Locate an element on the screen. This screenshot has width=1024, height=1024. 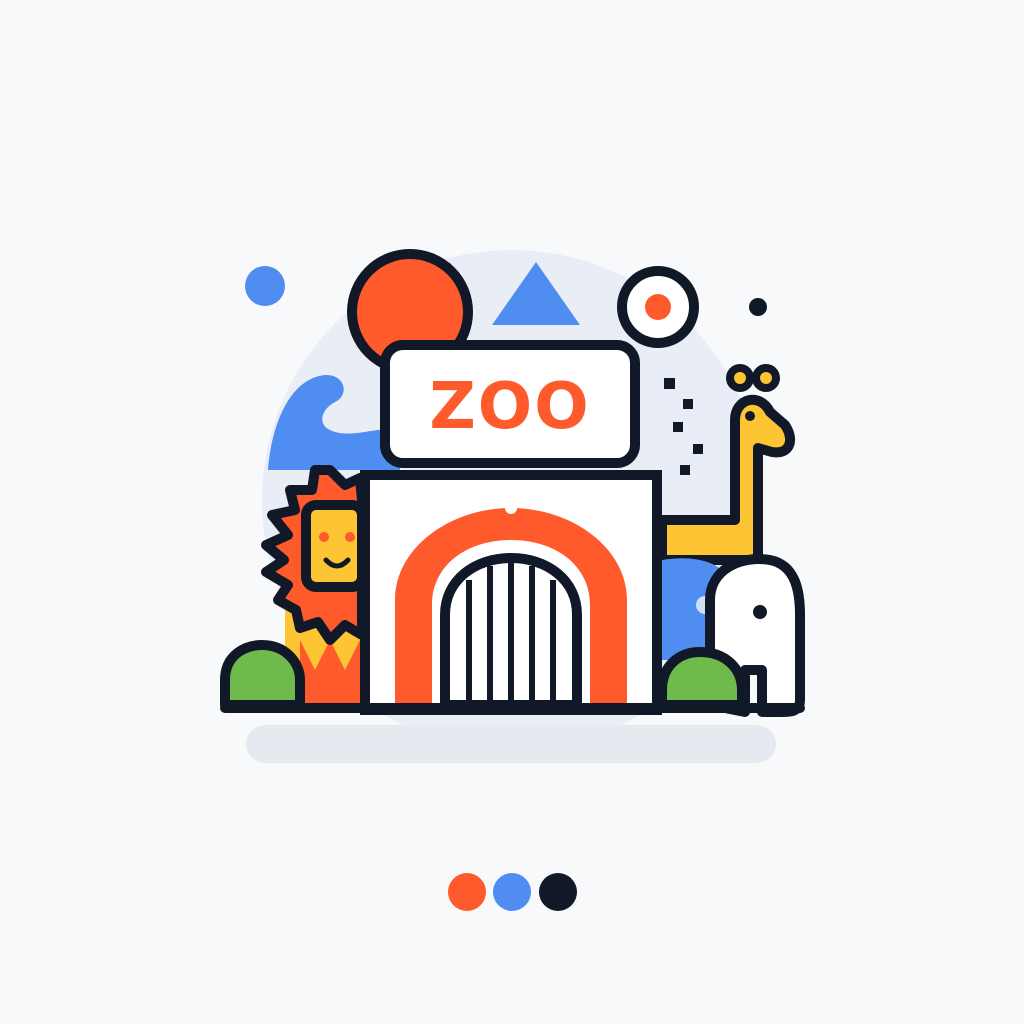
small-black-dot-icon is located at coordinates (758, 307).